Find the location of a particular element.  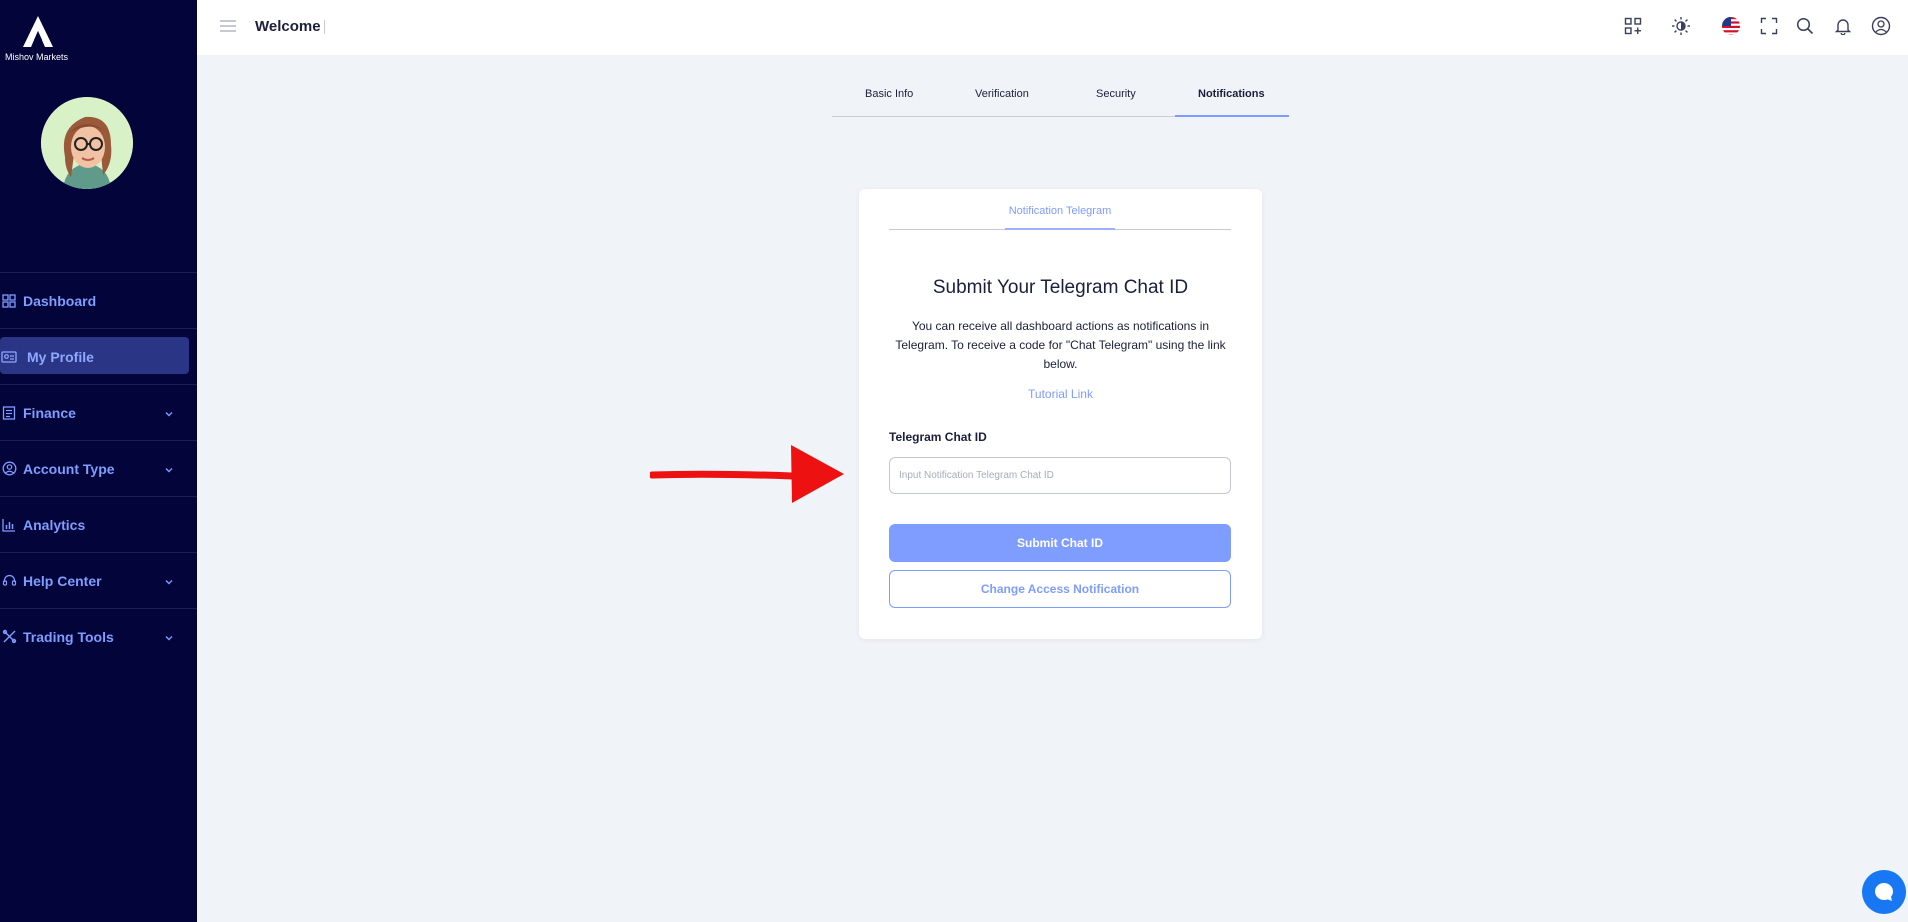

chat-bubble-icon is located at coordinates (1884, 892).